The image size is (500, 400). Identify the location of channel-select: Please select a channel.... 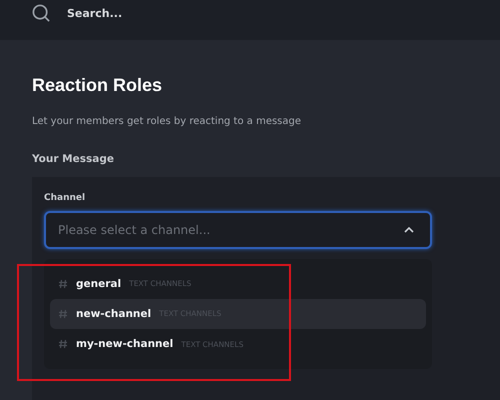
(238, 230).